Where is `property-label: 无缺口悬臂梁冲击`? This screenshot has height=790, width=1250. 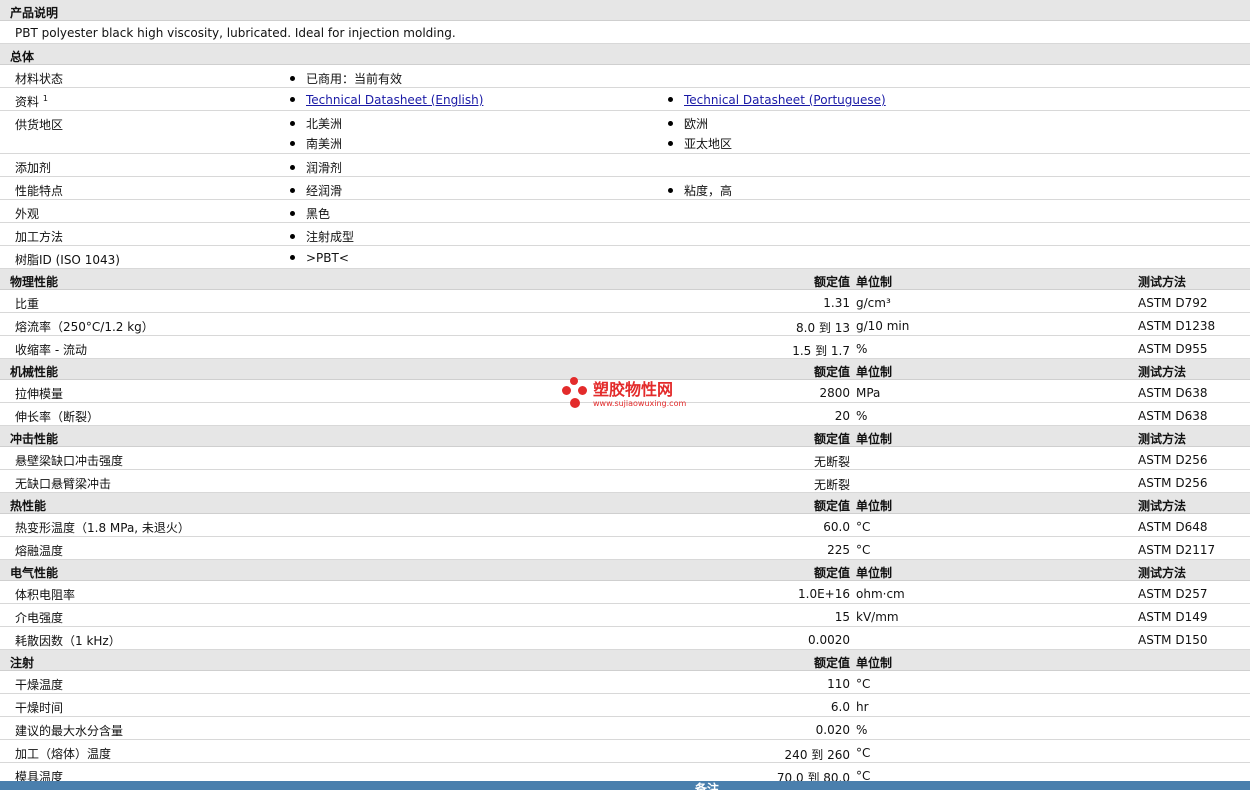
property-label: 无缺口悬臂梁冲击 is located at coordinates (63, 484).